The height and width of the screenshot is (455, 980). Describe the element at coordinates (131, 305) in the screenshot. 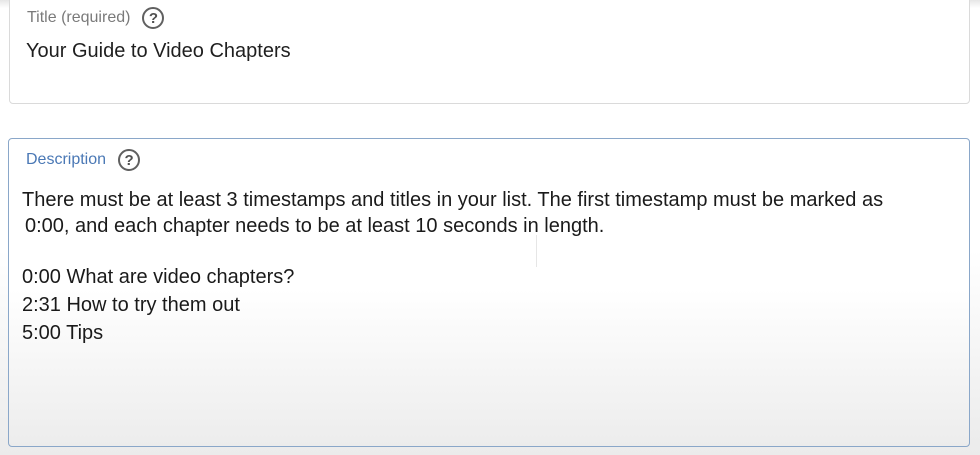

I see `chapter-item: 2:31 How to try them out` at that location.